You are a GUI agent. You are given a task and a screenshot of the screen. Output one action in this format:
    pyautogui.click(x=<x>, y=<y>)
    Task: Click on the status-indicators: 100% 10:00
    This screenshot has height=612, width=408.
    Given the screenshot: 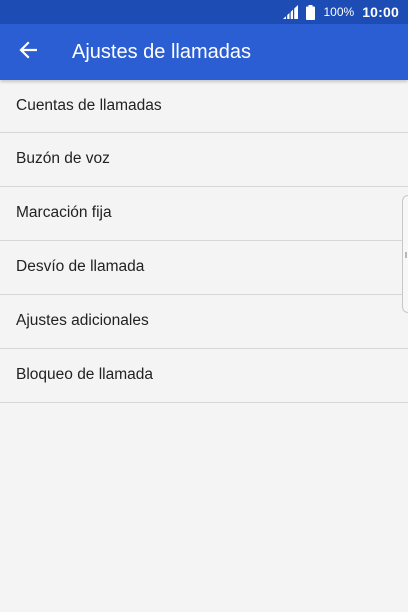 What is the action you would take?
    pyautogui.click(x=341, y=12)
    